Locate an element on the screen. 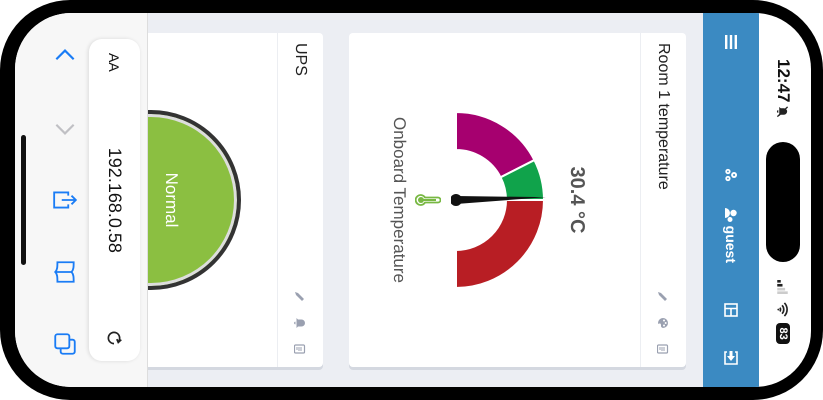  user-icon is located at coordinates (731, 215).